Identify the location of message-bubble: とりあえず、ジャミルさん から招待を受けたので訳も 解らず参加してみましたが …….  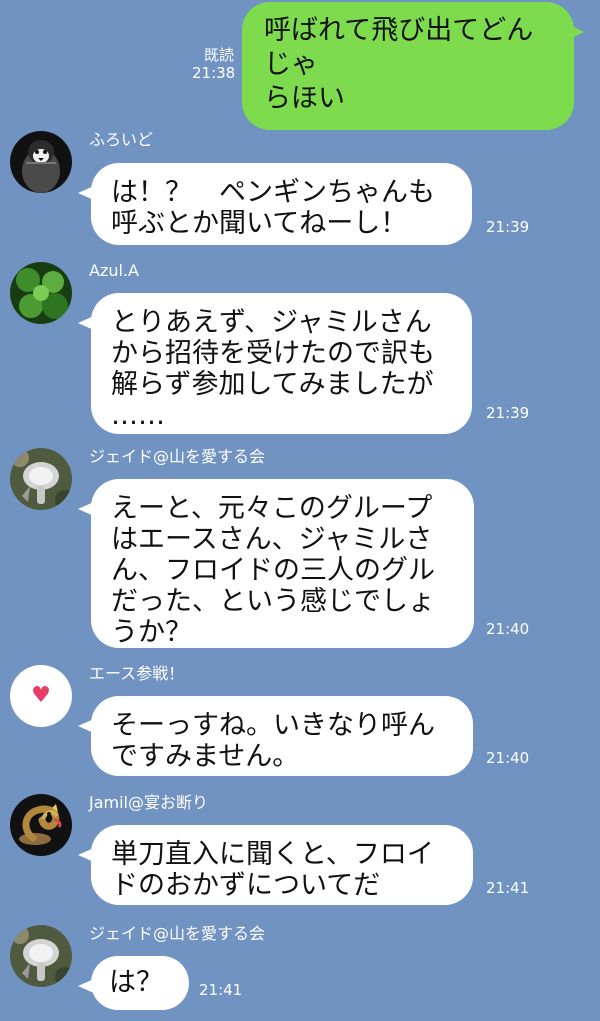
(275, 363).